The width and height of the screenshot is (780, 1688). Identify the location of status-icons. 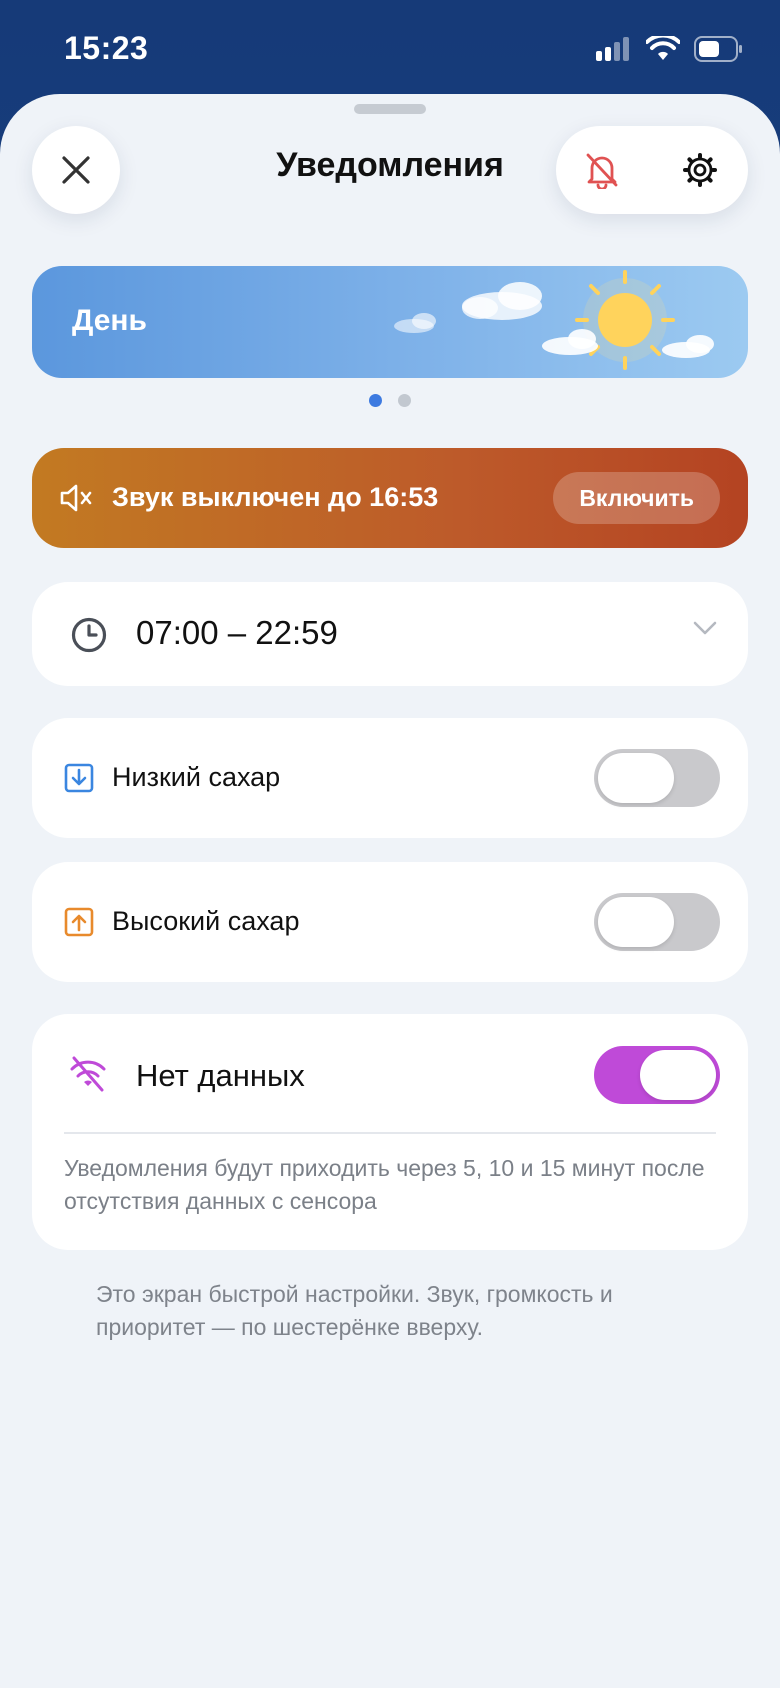
(670, 49).